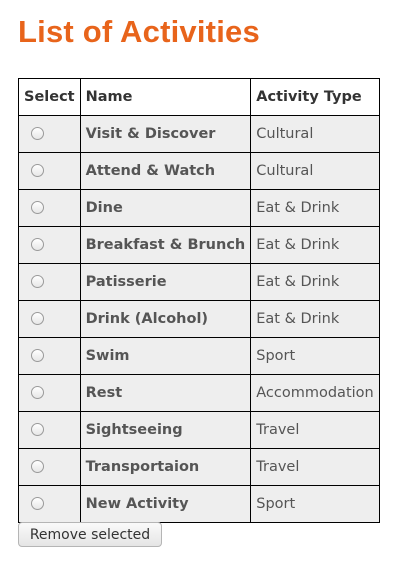 The width and height of the screenshot is (419, 568). What do you see at coordinates (315, 97) in the screenshot?
I see `activity-type-column-header: Activity Type` at bounding box center [315, 97].